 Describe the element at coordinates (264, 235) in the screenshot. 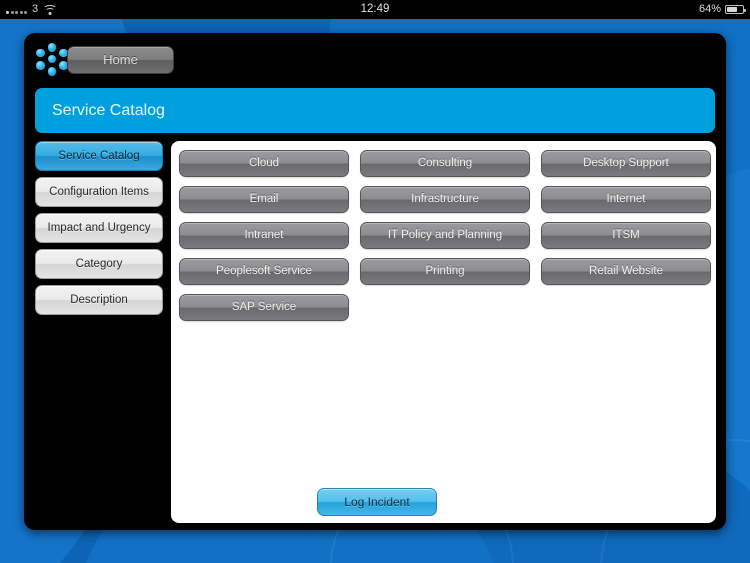

I see `catalog-item-intranet: Intranet` at that location.